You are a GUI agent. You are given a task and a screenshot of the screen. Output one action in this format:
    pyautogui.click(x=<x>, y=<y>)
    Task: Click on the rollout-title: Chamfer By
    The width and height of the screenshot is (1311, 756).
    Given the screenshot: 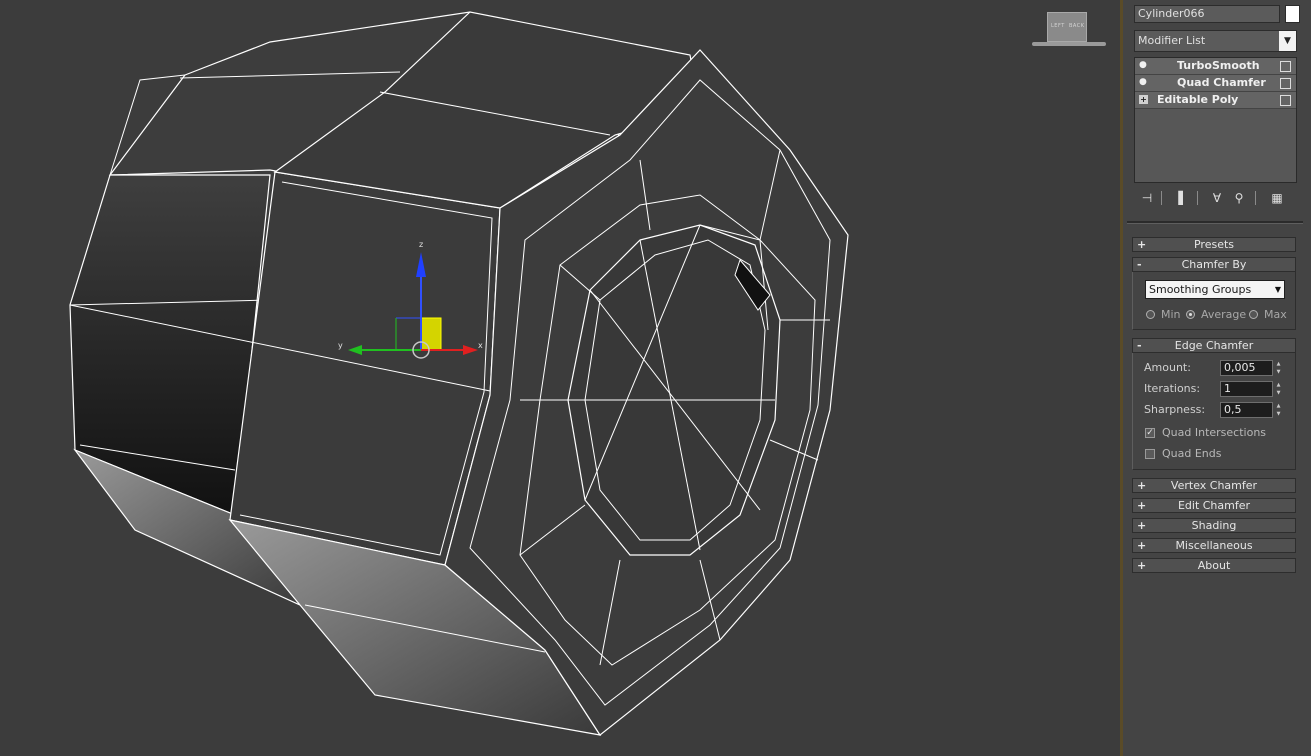 What is the action you would take?
    pyautogui.click(x=1214, y=264)
    